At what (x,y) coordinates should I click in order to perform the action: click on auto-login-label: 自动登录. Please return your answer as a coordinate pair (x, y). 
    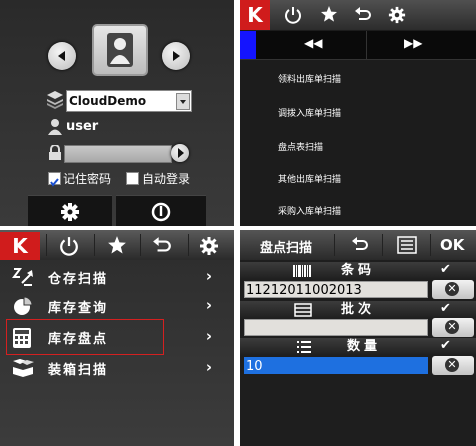
    Looking at the image, I should click on (166, 179).